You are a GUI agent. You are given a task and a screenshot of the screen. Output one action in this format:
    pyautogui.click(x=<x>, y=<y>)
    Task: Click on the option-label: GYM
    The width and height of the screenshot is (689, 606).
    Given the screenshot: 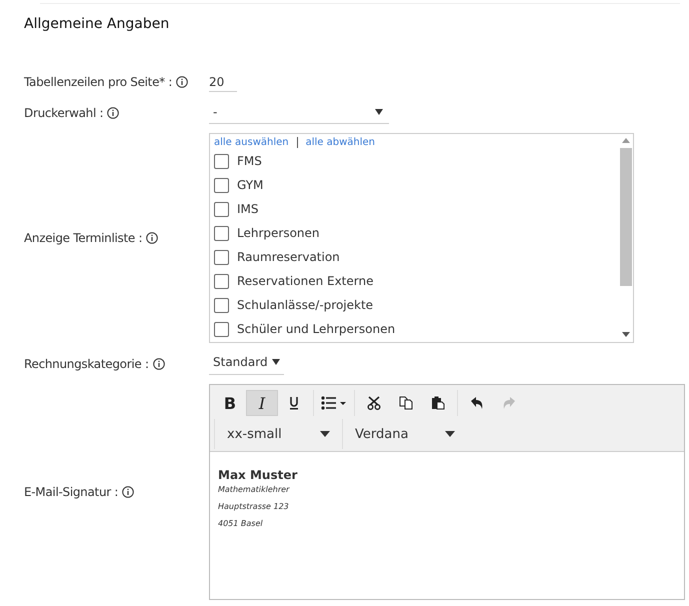 What is the action you would take?
    pyautogui.click(x=250, y=185)
    